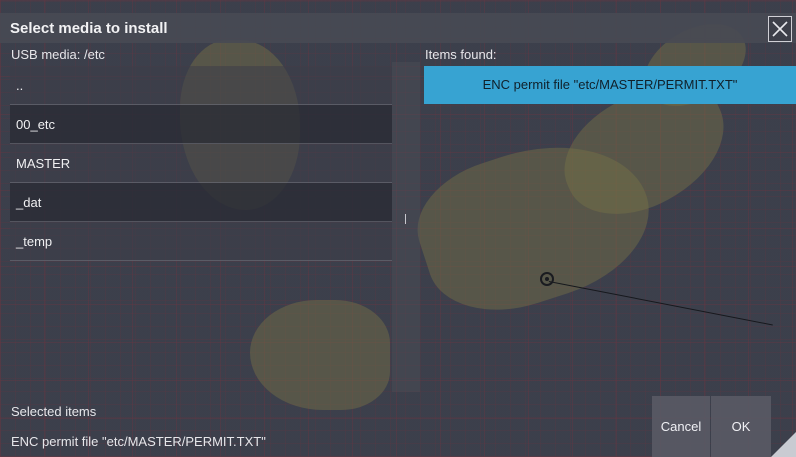  What do you see at coordinates (461, 54) in the screenshot?
I see `items-found-label: Items found:` at bounding box center [461, 54].